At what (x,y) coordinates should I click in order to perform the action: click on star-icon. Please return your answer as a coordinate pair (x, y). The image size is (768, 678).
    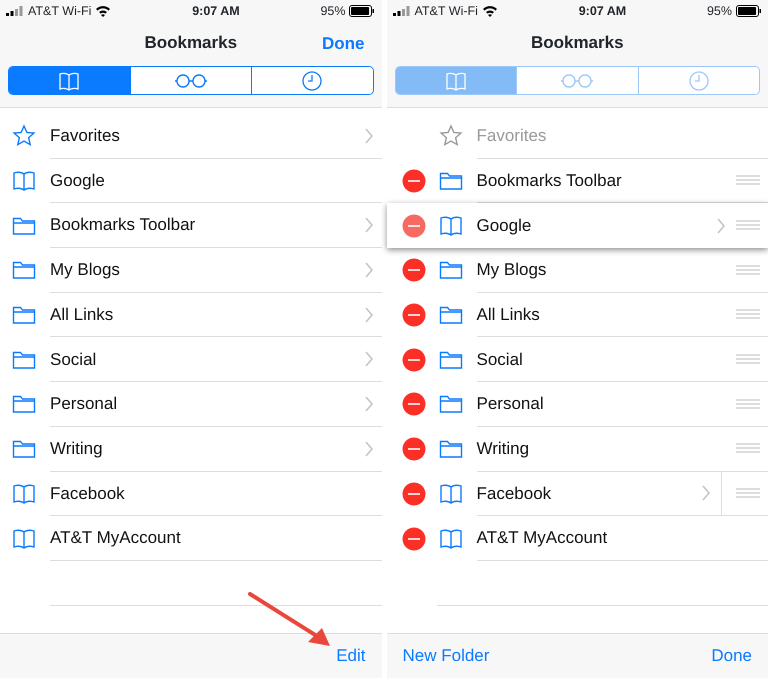
    Looking at the image, I should click on (24, 136).